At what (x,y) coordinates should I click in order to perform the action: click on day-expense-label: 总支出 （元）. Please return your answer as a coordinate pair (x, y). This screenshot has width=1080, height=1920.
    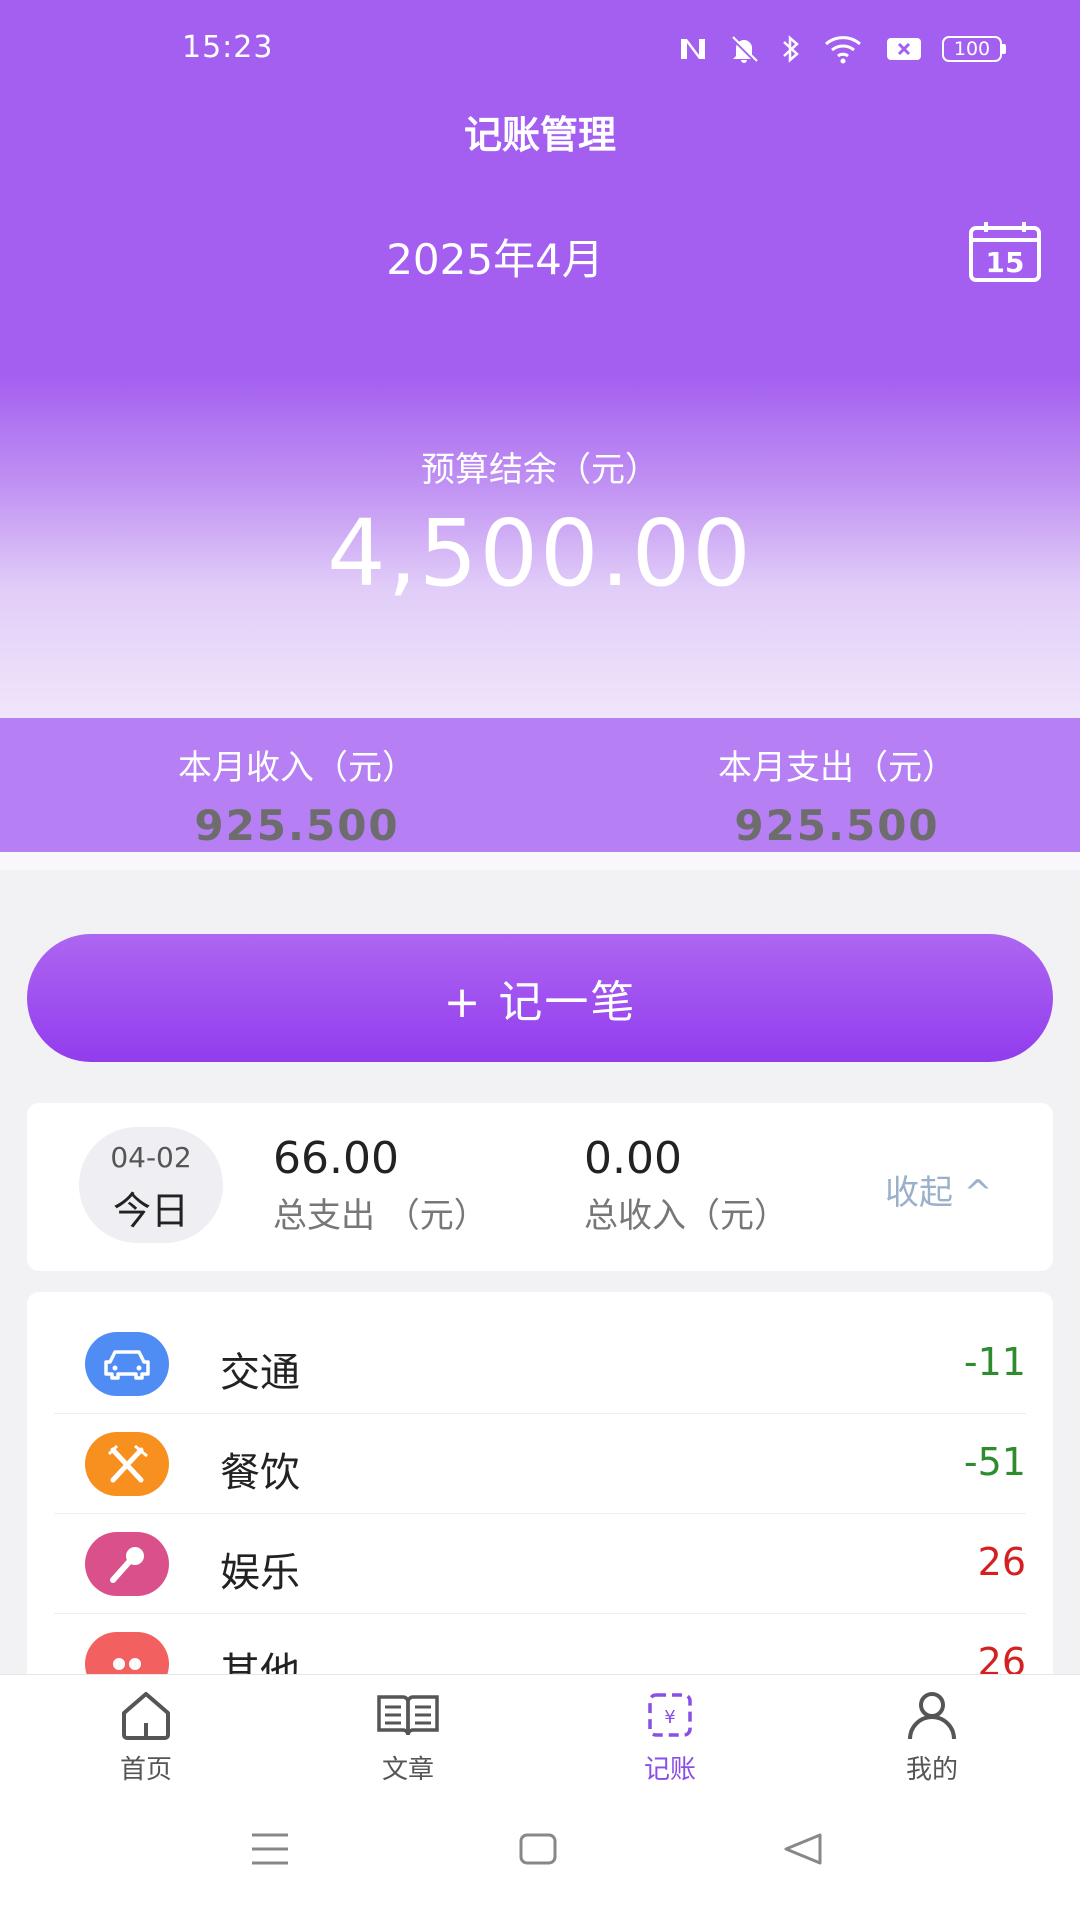
    Looking at the image, I should click on (380, 1216).